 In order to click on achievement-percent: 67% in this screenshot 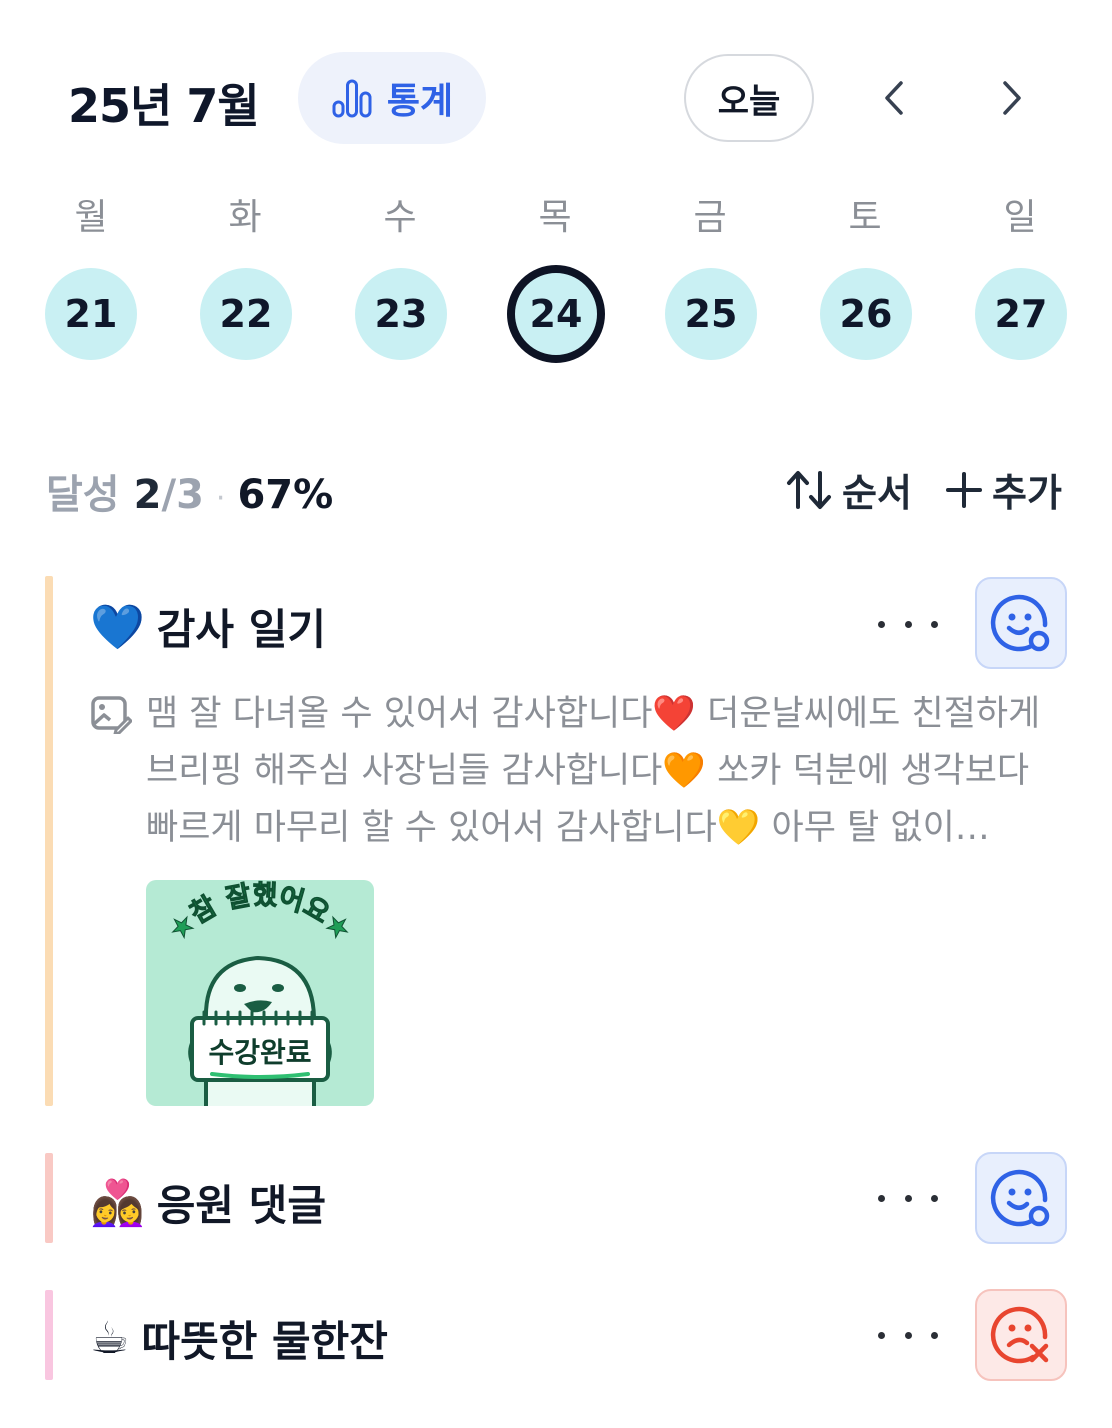, I will do `click(285, 495)`.